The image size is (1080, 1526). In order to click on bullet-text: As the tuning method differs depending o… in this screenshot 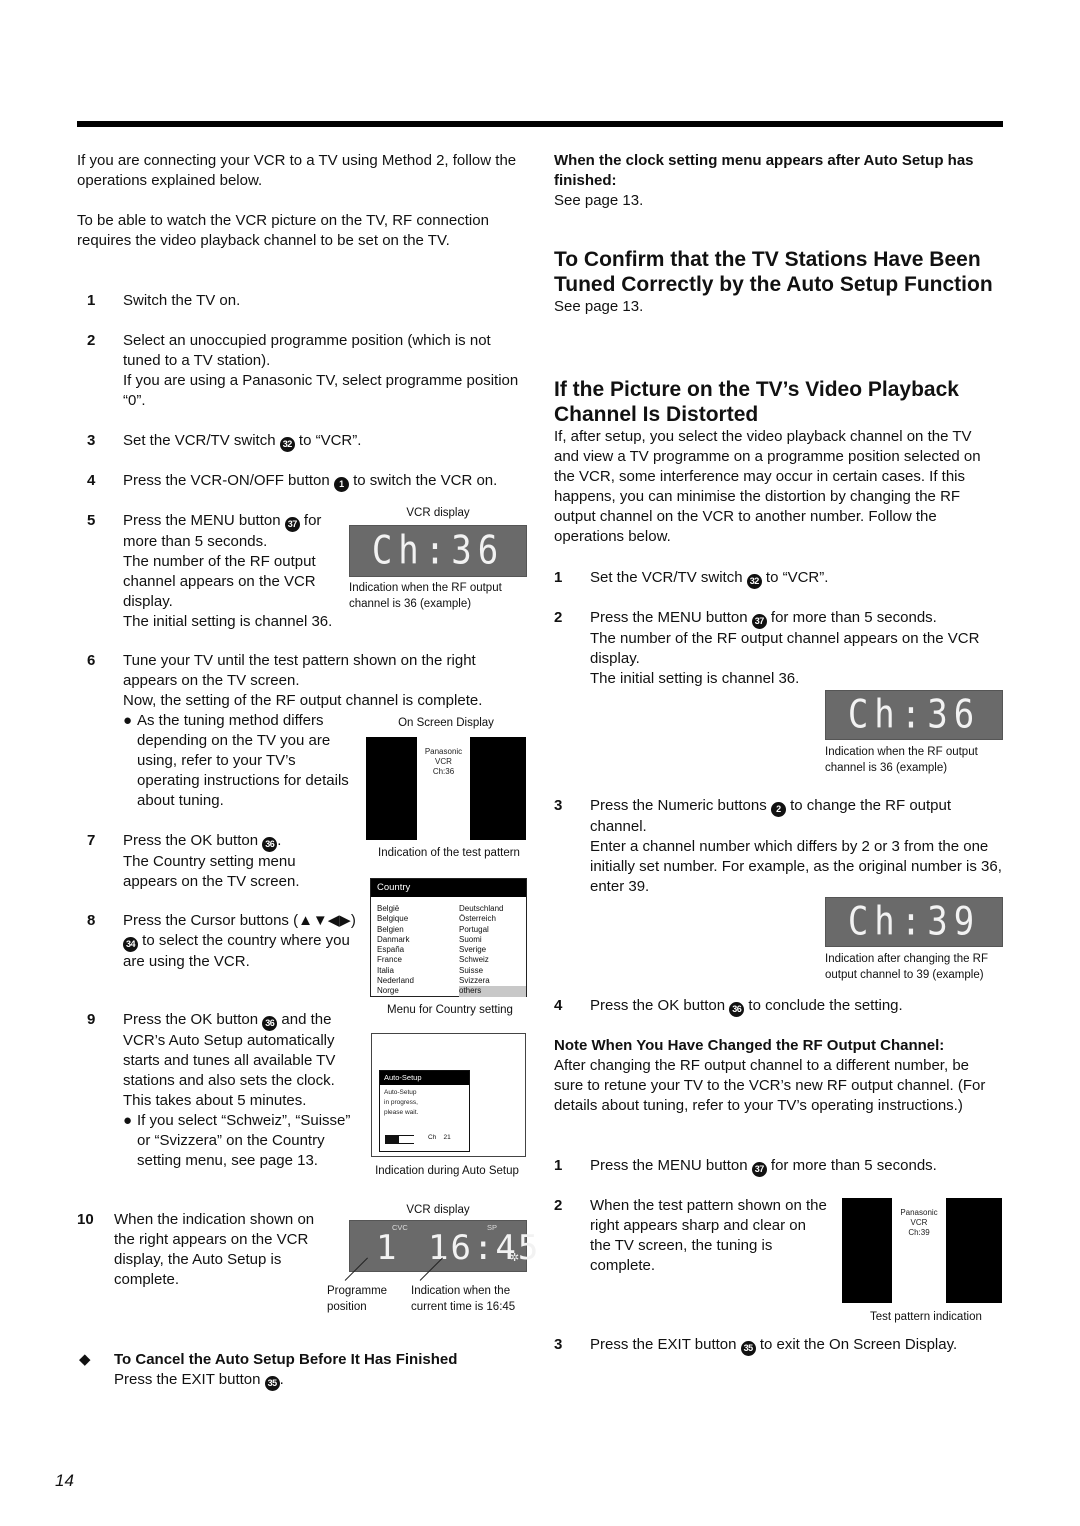, I will do `click(243, 760)`.